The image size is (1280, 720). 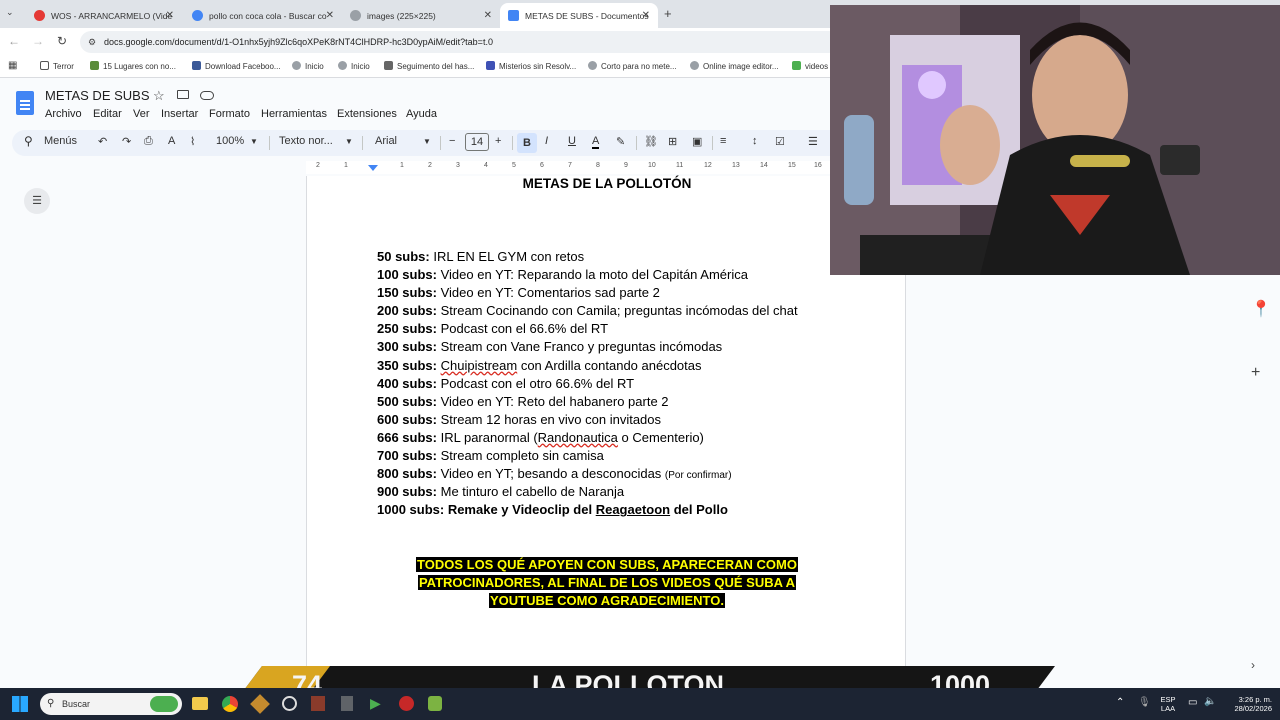 What do you see at coordinates (28, 141) in the screenshot?
I see `search-icon: ⚲` at bounding box center [28, 141].